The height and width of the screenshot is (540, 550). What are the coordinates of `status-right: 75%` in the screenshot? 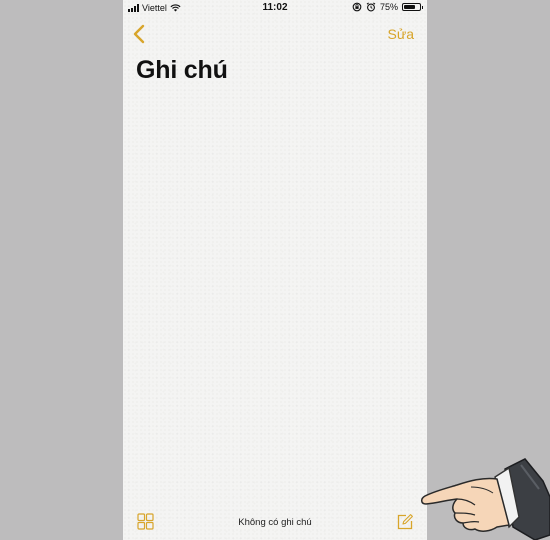 It's located at (387, 7).